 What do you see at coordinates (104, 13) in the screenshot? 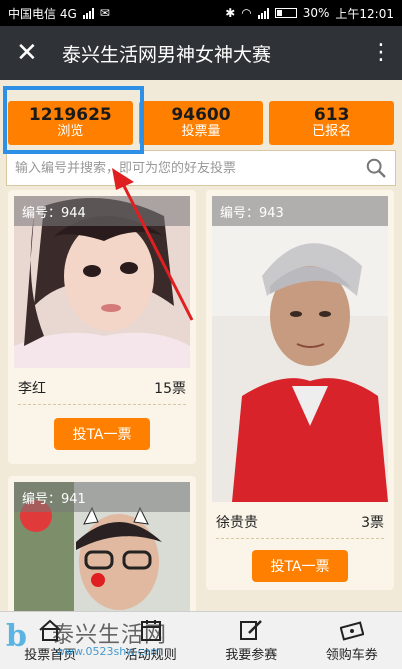
I see `message-icon: ✉` at bounding box center [104, 13].